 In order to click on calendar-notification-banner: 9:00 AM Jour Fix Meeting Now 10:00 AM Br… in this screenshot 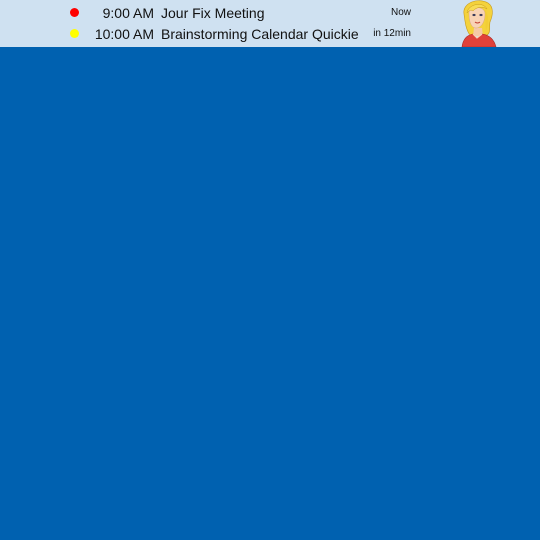, I will do `click(270, 23)`.